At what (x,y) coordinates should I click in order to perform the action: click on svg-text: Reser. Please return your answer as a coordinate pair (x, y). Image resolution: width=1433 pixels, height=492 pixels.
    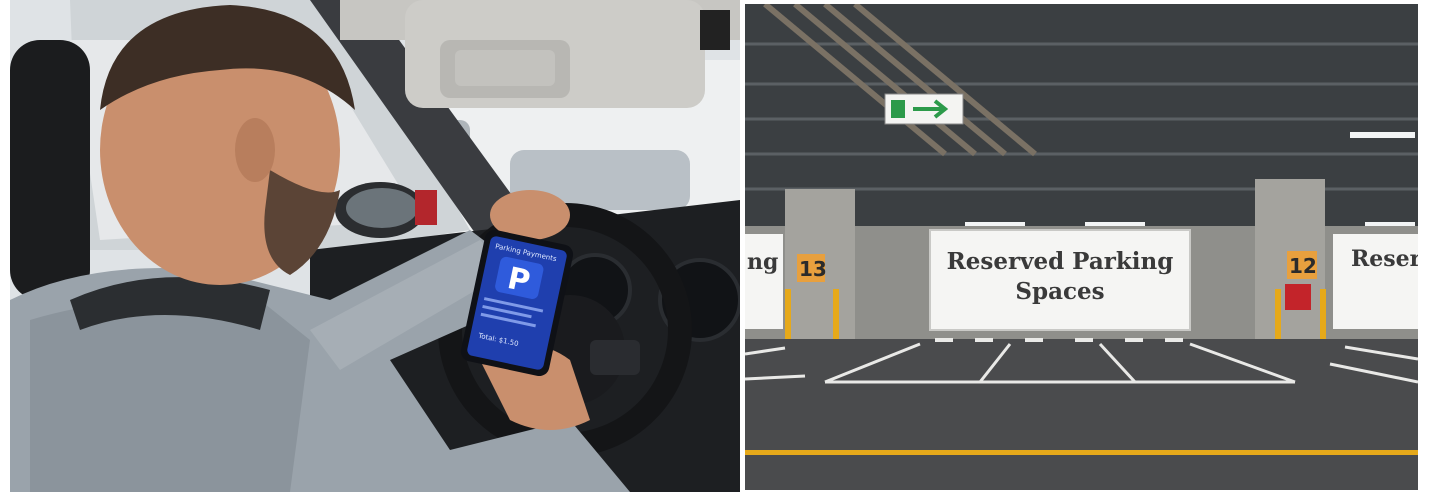
    Looking at the image, I should click on (1384, 259).